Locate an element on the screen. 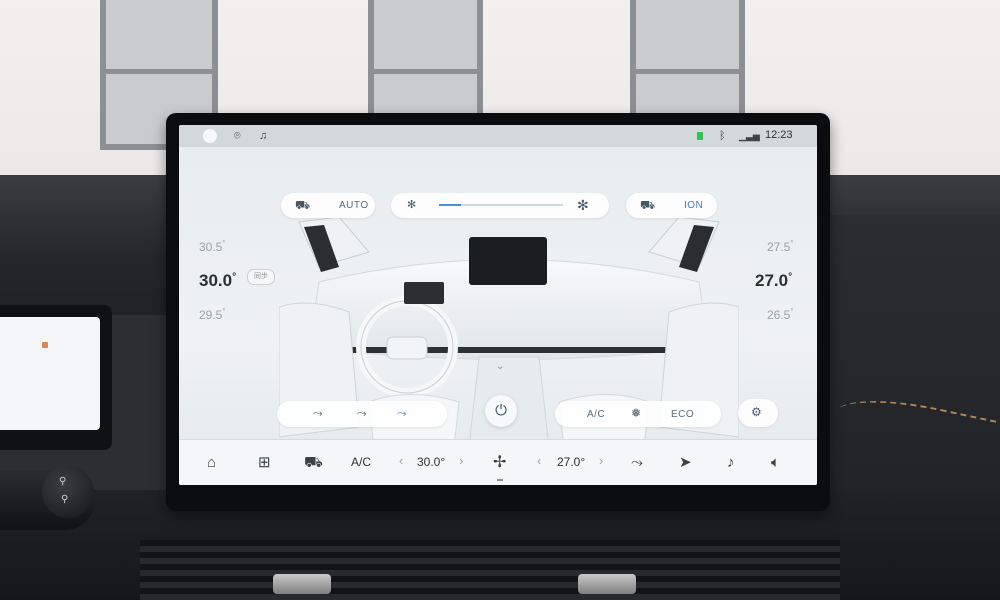  climate-settings-button: ⚙ is located at coordinates (758, 413).